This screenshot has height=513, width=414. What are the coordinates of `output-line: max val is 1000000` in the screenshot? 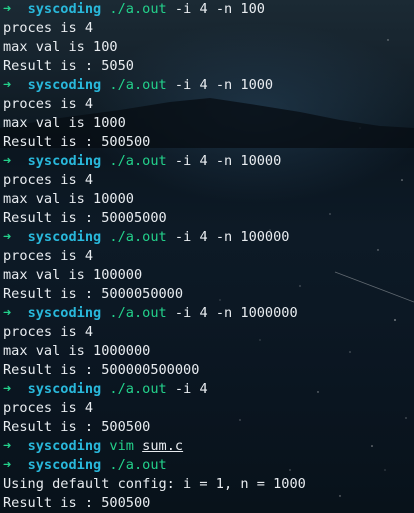 It's located at (77, 351).